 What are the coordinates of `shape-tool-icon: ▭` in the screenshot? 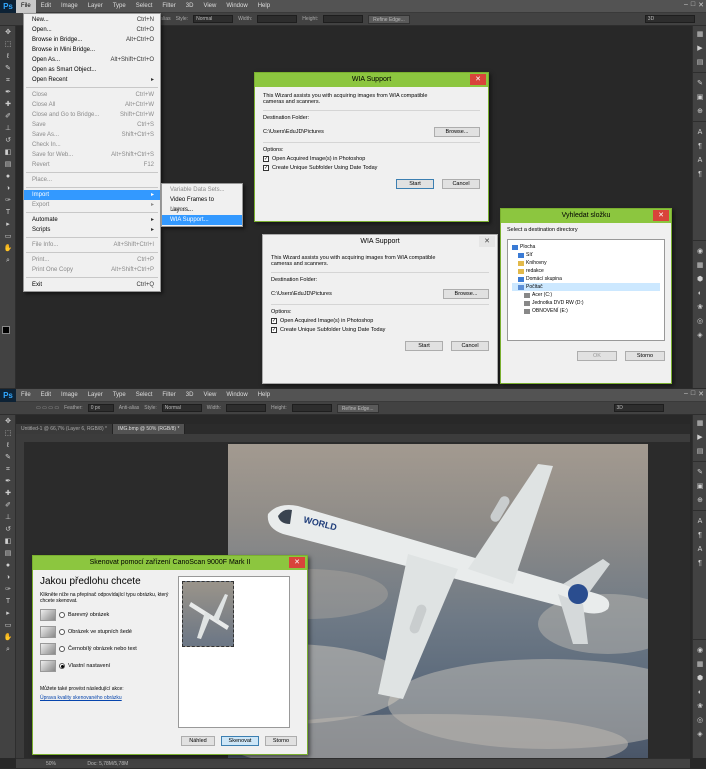 It's located at (8, 237).